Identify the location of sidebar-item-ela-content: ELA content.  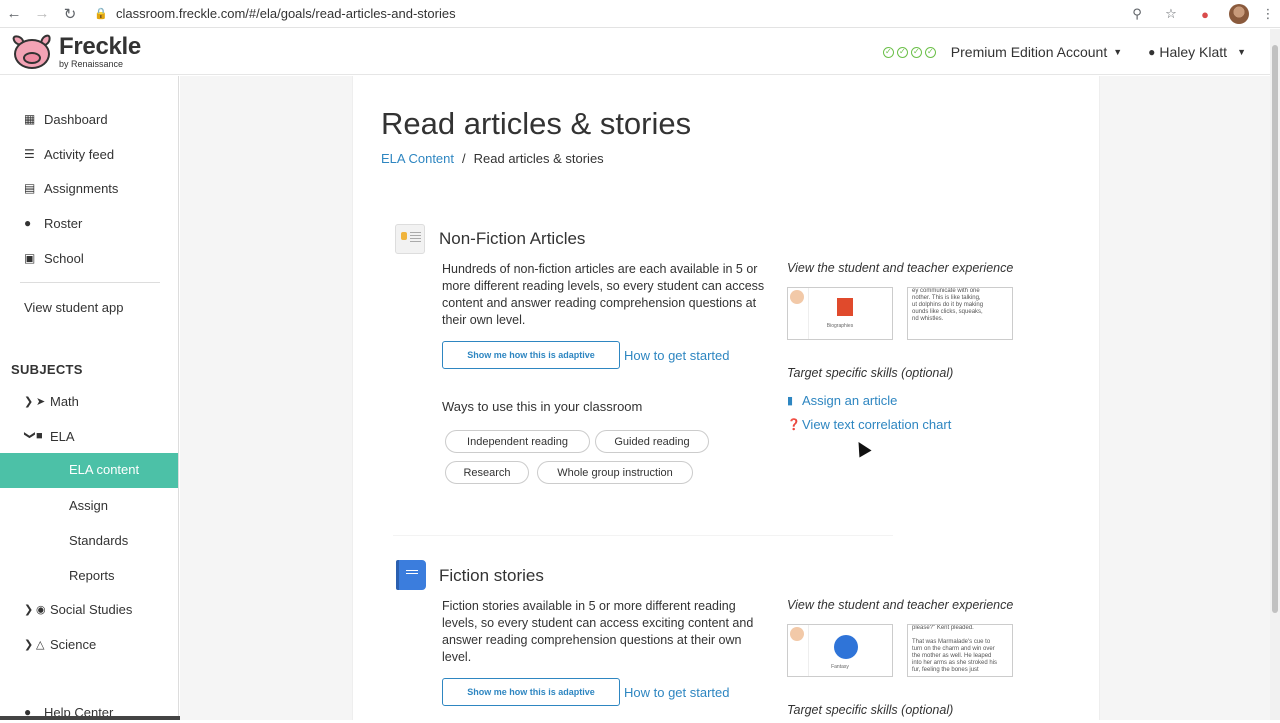
(89, 470).